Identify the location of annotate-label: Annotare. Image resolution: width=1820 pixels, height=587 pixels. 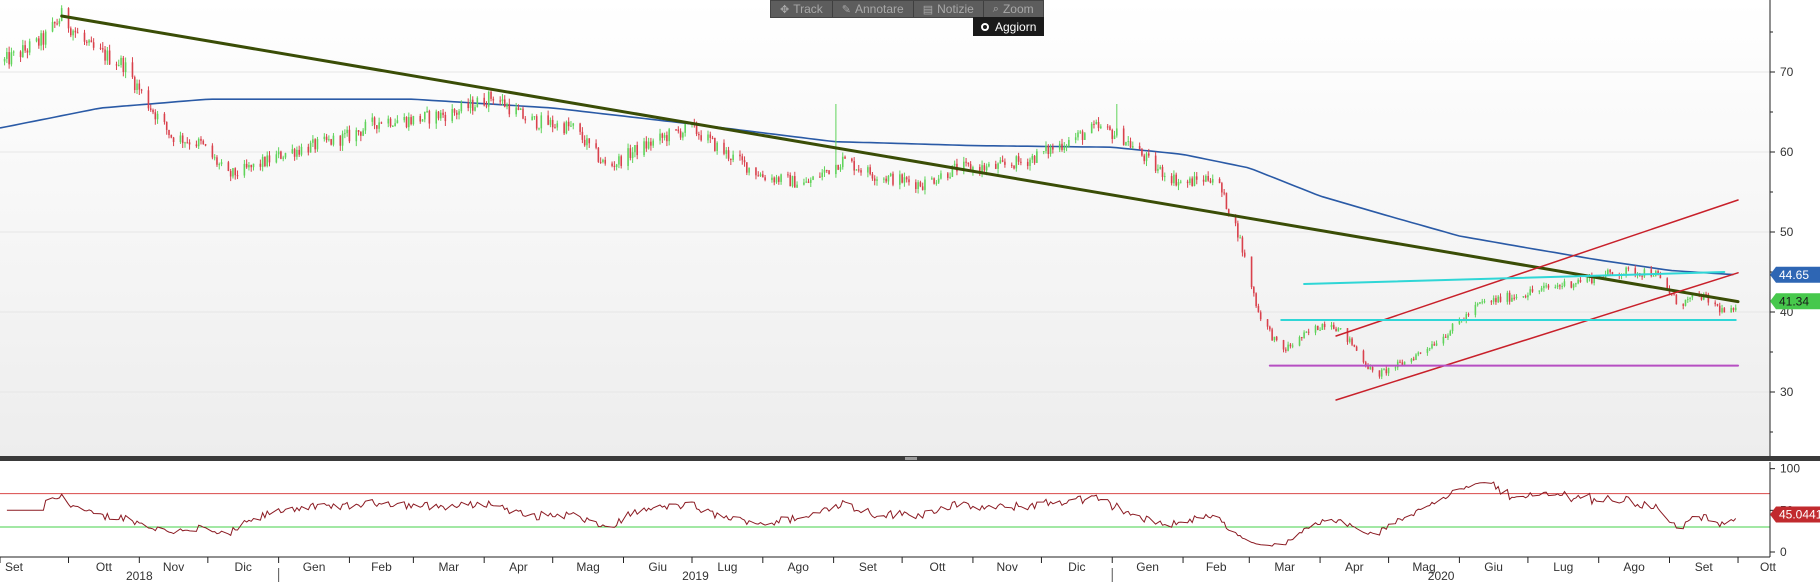
(879, 9).